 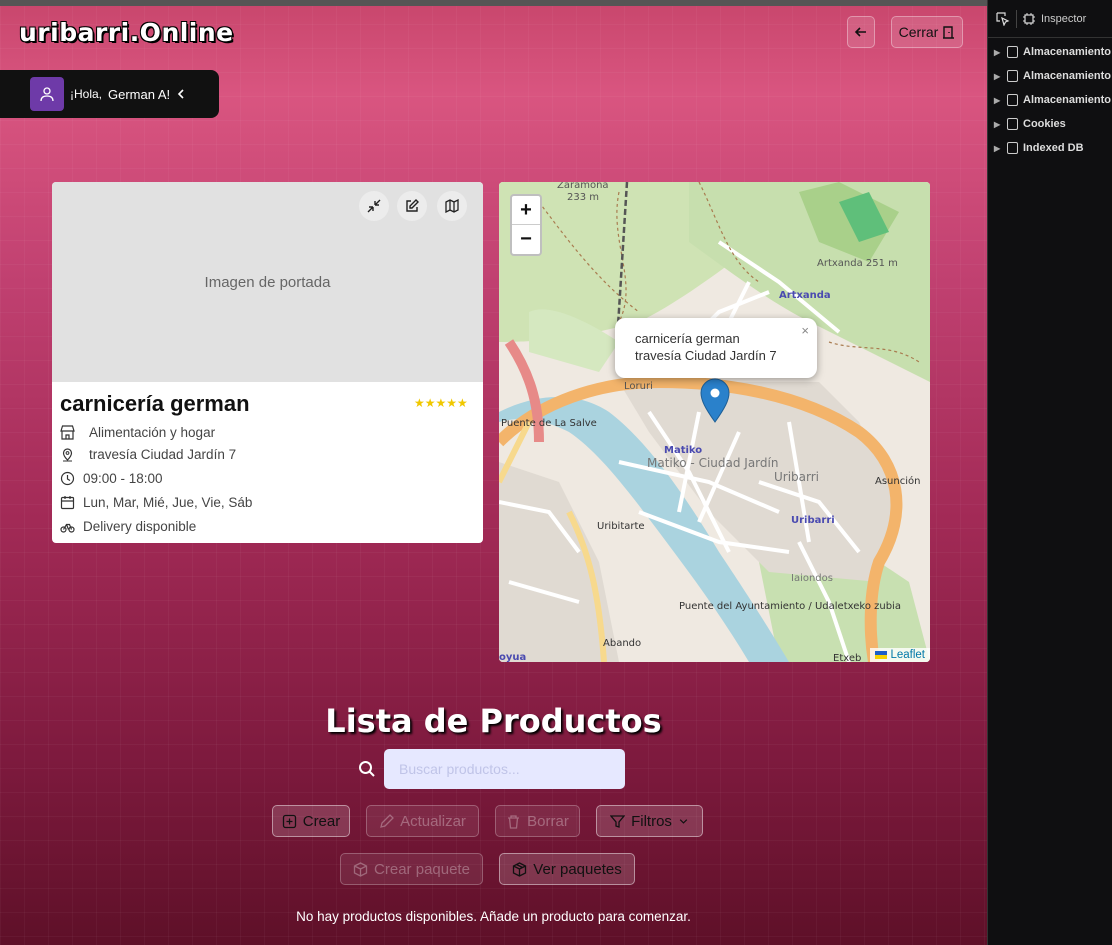 I want to click on devtools-toolbar: Inspector, so click(x=1050, y=19).